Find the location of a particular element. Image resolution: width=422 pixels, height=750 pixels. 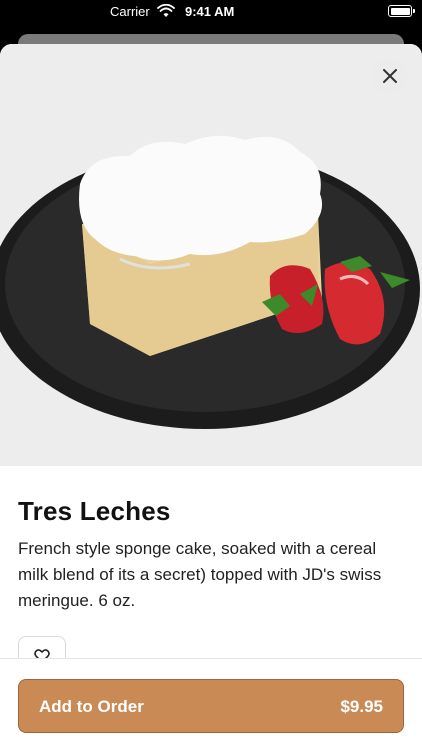

wifi-icon is located at coordinates (166, 10).